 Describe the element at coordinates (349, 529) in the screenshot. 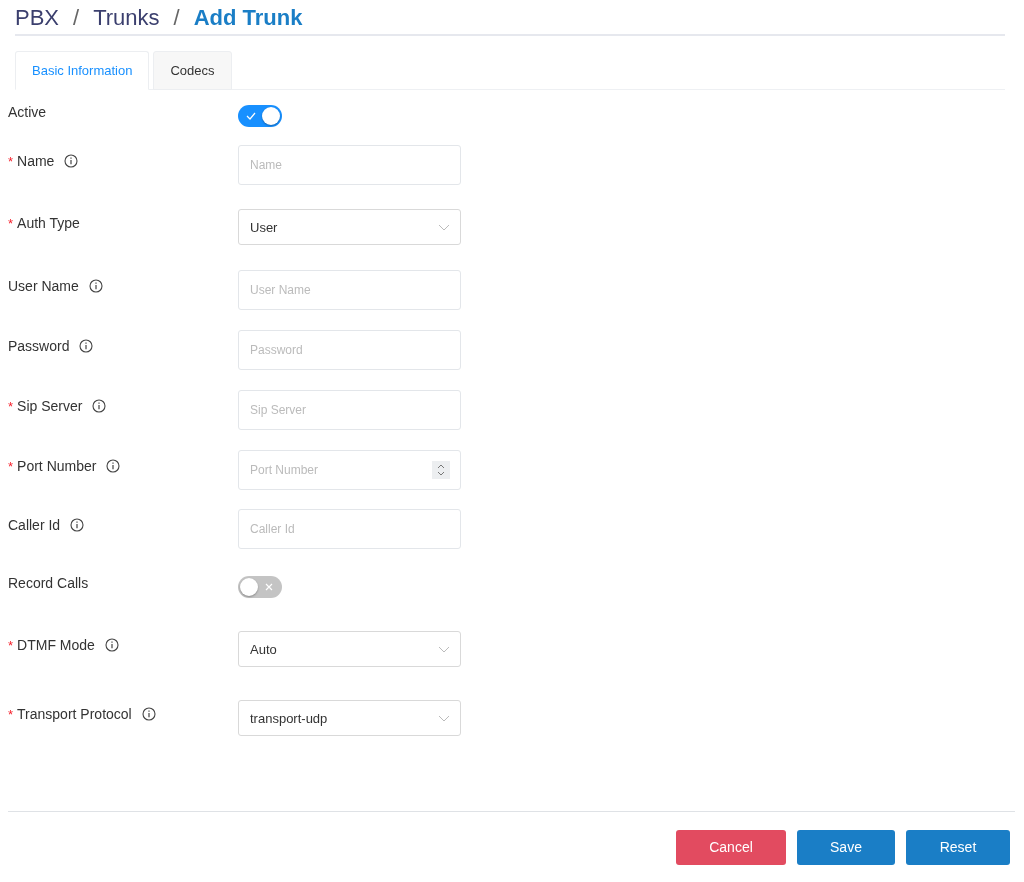

I see `input-field: Caller Id` at that location.